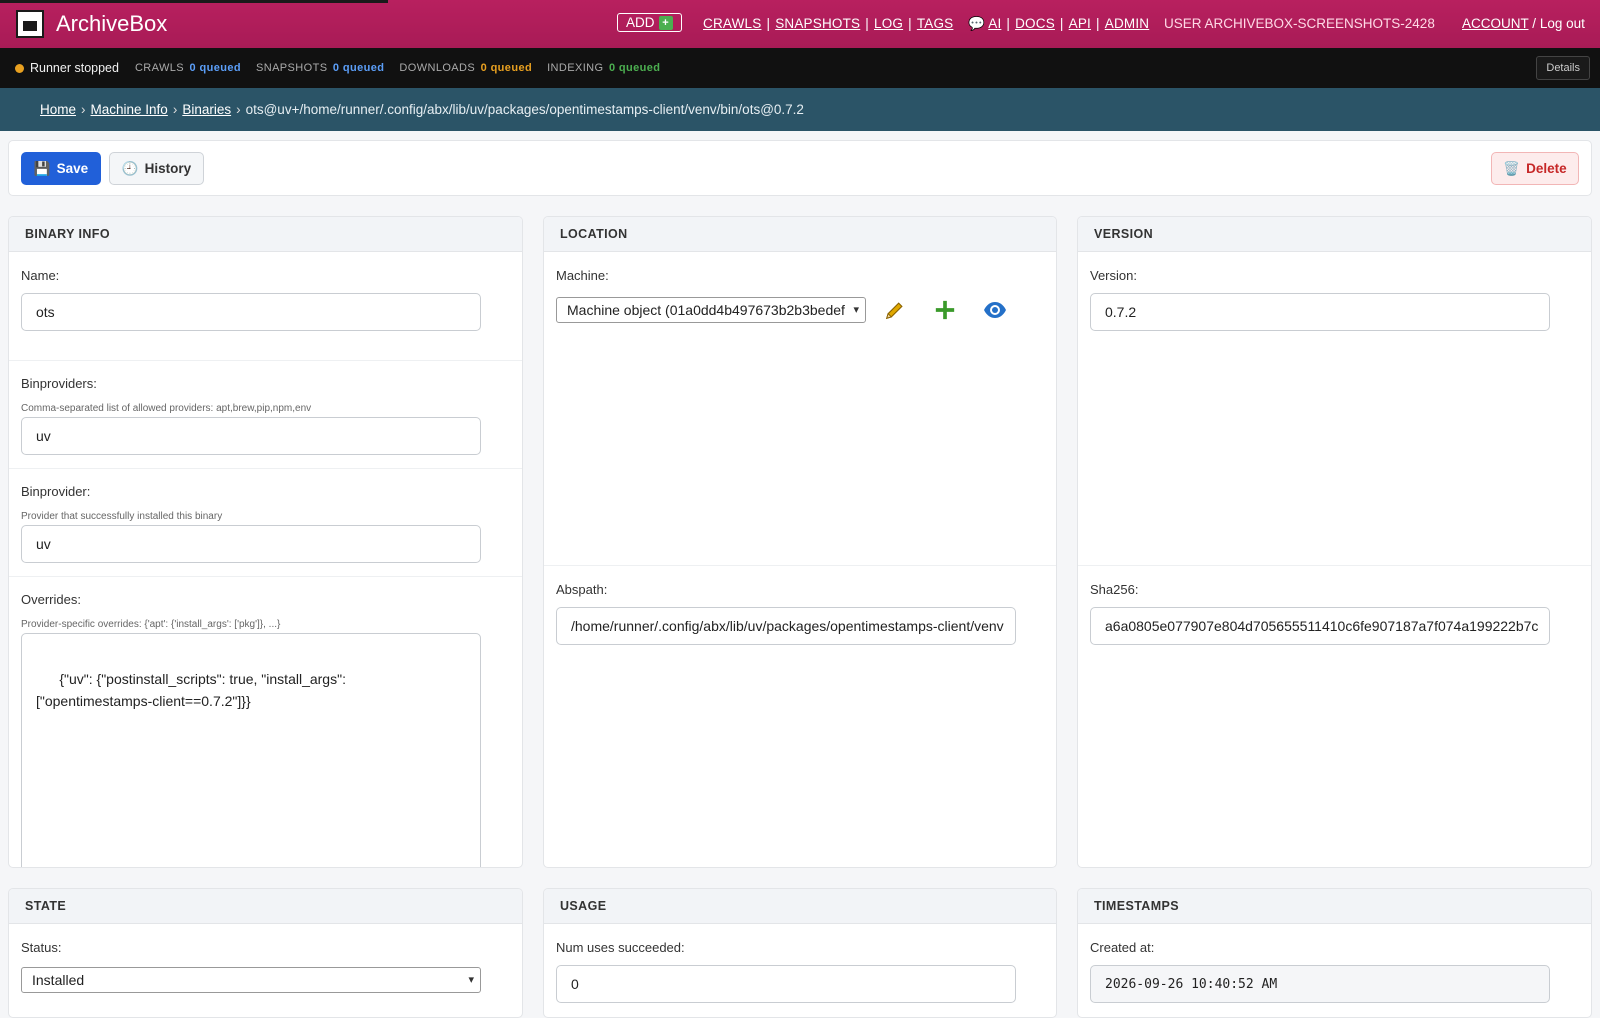  Describe the element at coordinates (156, 168) in the screenshot. I see `history-button: 🕘 History` at that location.